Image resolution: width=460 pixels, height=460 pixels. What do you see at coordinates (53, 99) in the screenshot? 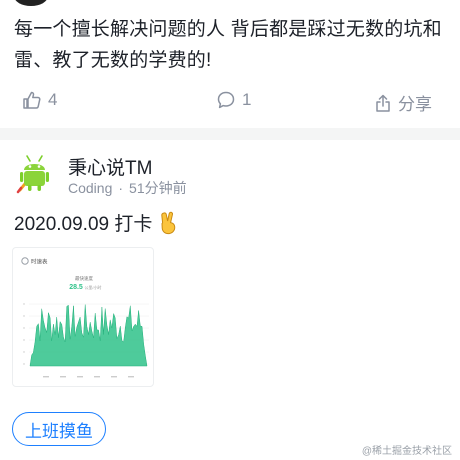
I see `like-count: 4` at bounding box center [53, 99].